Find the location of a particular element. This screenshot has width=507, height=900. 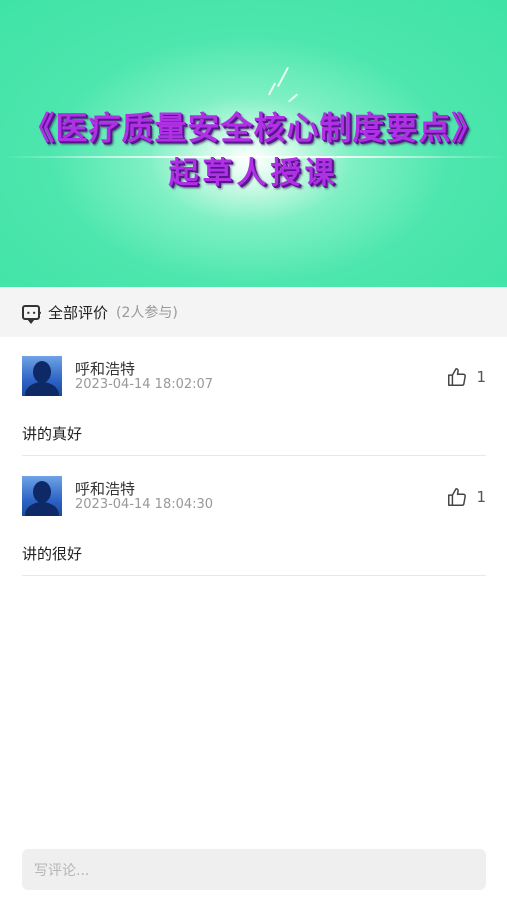

comment-timestamp: 2023-04-14 18:02:07 is located at coordinates (144, 384).